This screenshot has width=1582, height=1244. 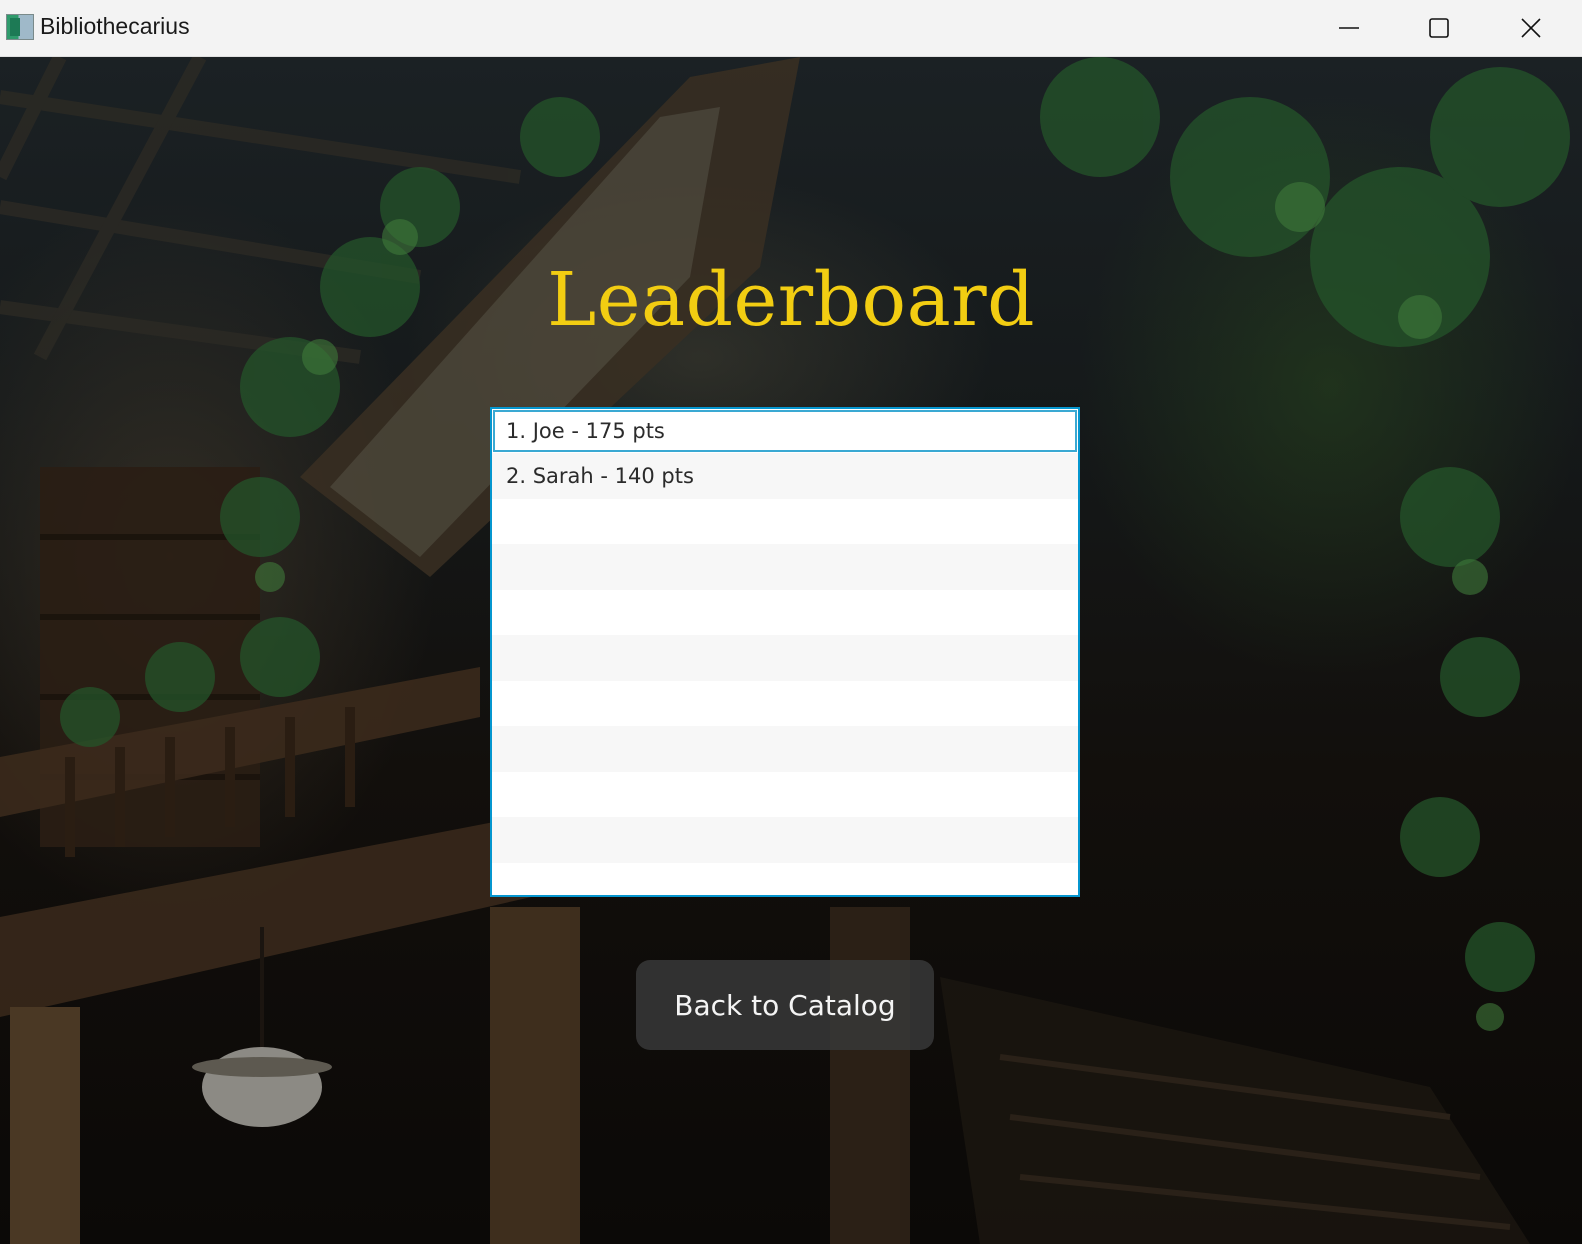 I want to click on leaderboard-entry-label: 2. Sarah - 140 pts, so click(x=600, y=475).